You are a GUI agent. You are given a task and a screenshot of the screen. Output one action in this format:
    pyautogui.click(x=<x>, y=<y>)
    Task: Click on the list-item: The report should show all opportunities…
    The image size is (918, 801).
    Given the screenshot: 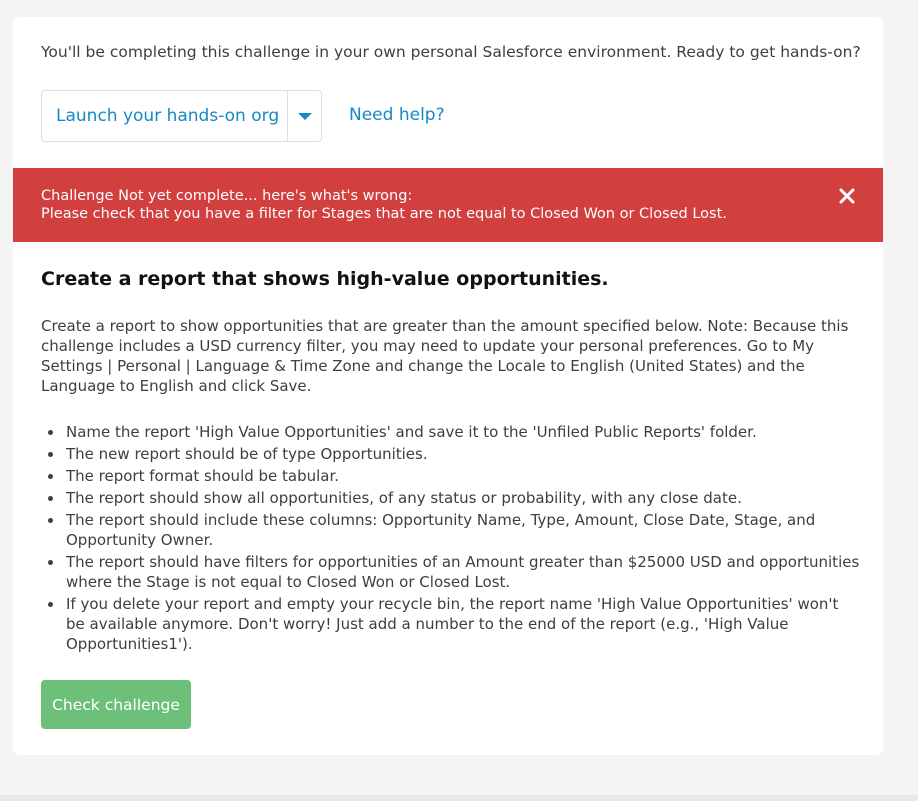 What is the action you would take?
    pyautogui.click(x=451, y=498)
    